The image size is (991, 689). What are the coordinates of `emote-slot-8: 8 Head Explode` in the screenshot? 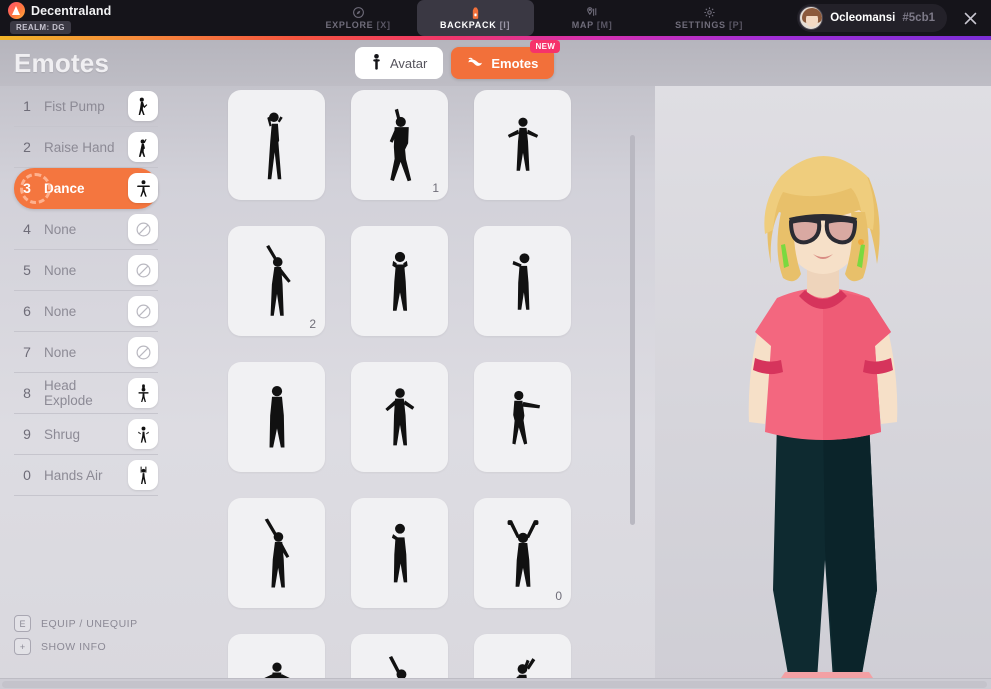 It's located at (86, 393).